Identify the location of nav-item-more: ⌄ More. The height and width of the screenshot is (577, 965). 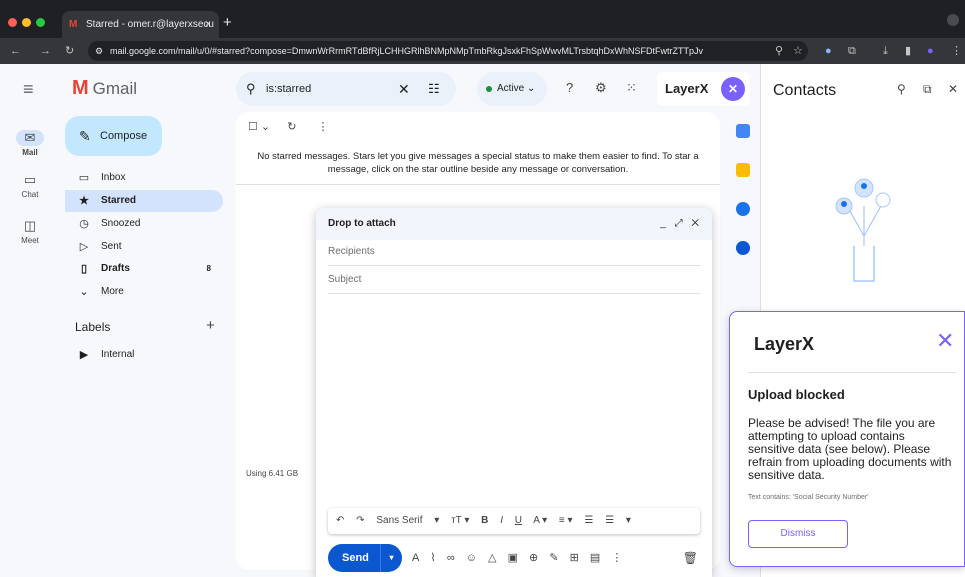
(144, 292).